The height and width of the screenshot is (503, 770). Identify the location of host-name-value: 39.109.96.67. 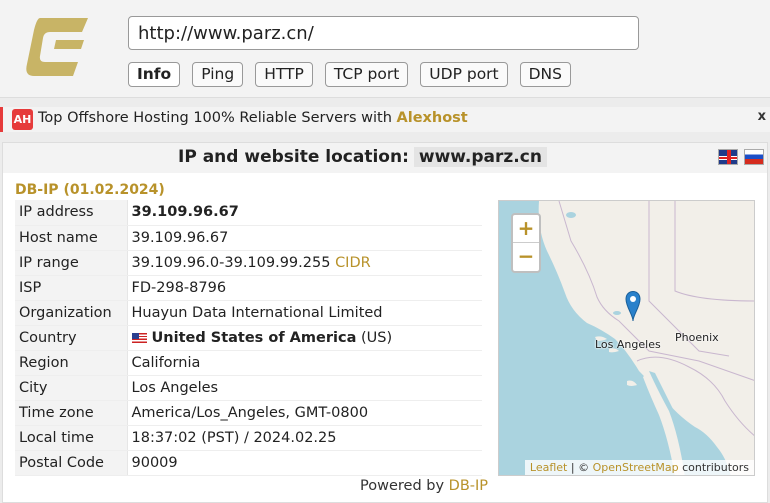
(304, 238).